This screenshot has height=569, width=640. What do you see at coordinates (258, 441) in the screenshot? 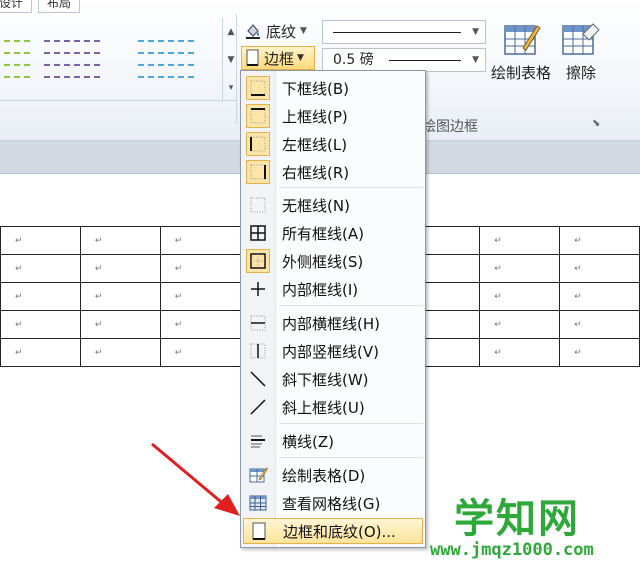
I see `horizontal-line-icon` at bounding box center [258, 441].